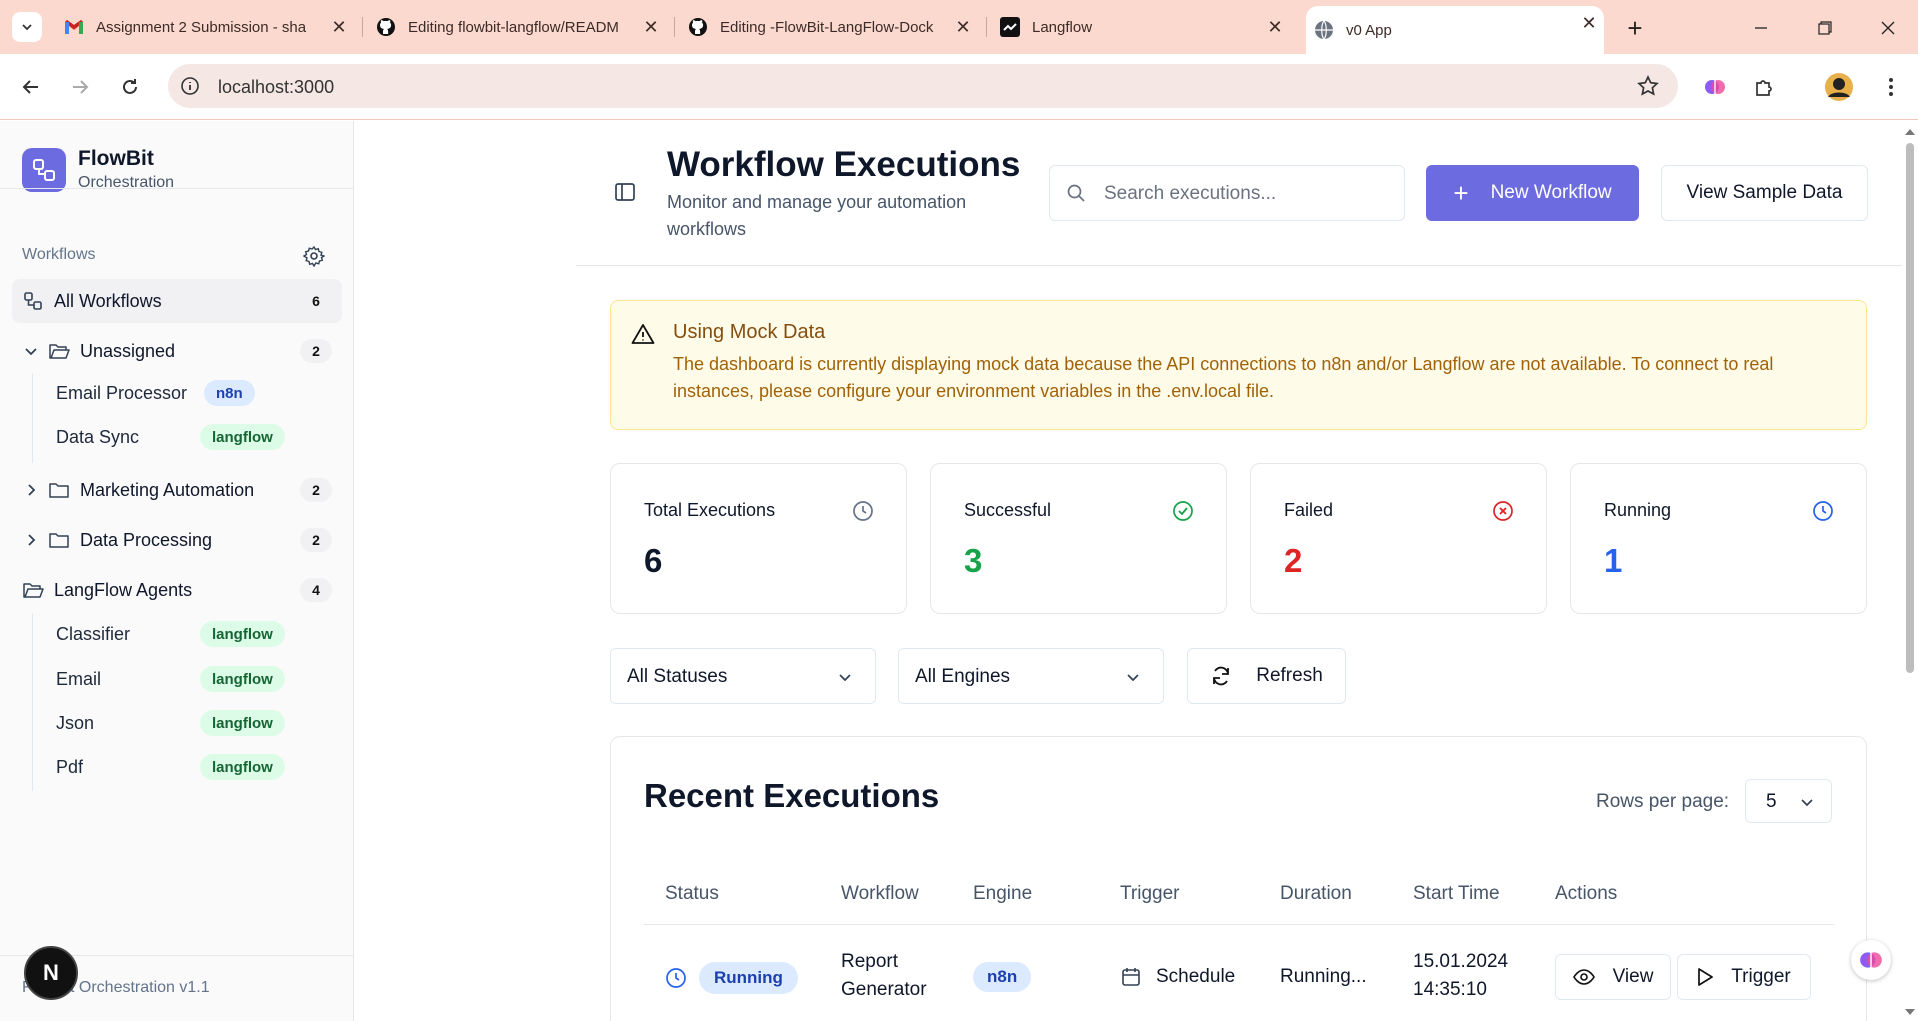 The image size is (1918, 1021). What do you see at coordinates (108, 300) in the screenshot?
I see `sidebar-item-label: All Workflows` at bounding box center [108, 300].